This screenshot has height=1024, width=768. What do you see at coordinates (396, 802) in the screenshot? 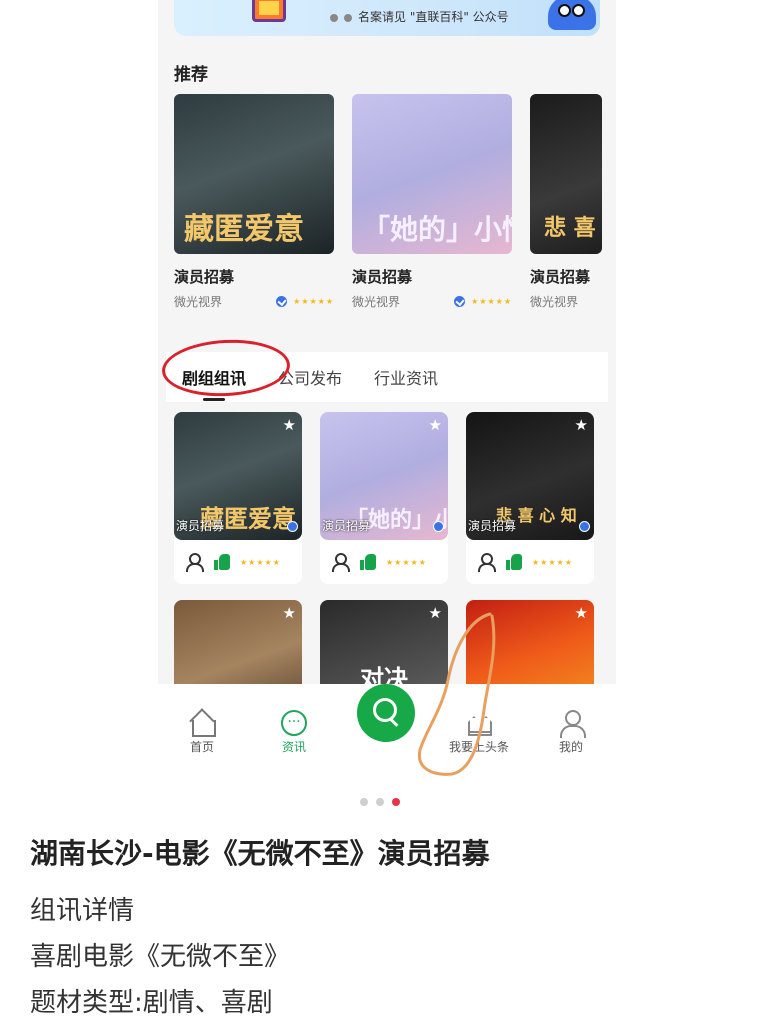
I see `pagination-dot-active` at bounding box center [396, 802].